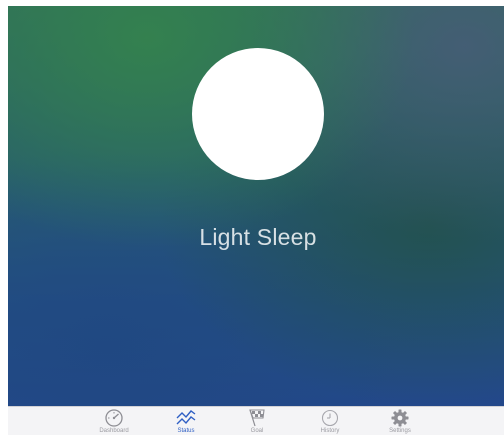 The image size is (504, 435). I want to click on checkered-flag-icon, so click(257, 418).